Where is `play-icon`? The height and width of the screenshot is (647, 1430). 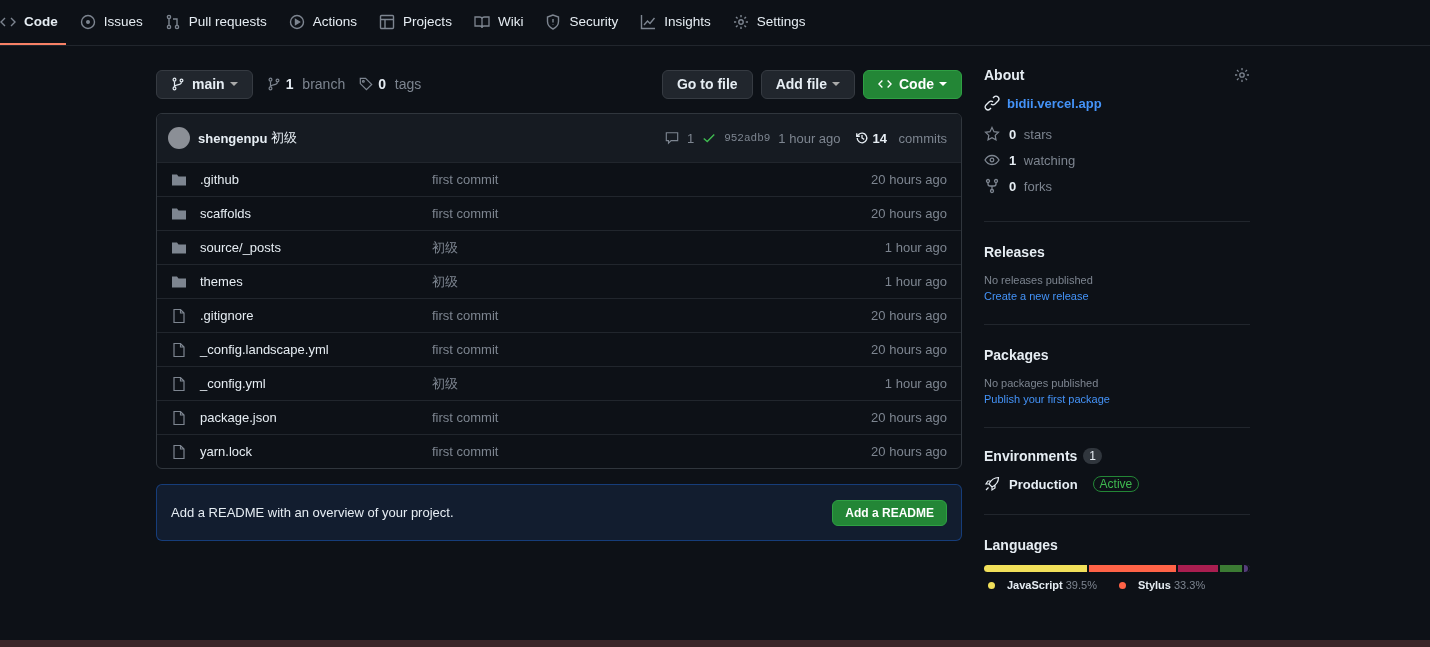 play-icon is located at coordinates (296, 21).